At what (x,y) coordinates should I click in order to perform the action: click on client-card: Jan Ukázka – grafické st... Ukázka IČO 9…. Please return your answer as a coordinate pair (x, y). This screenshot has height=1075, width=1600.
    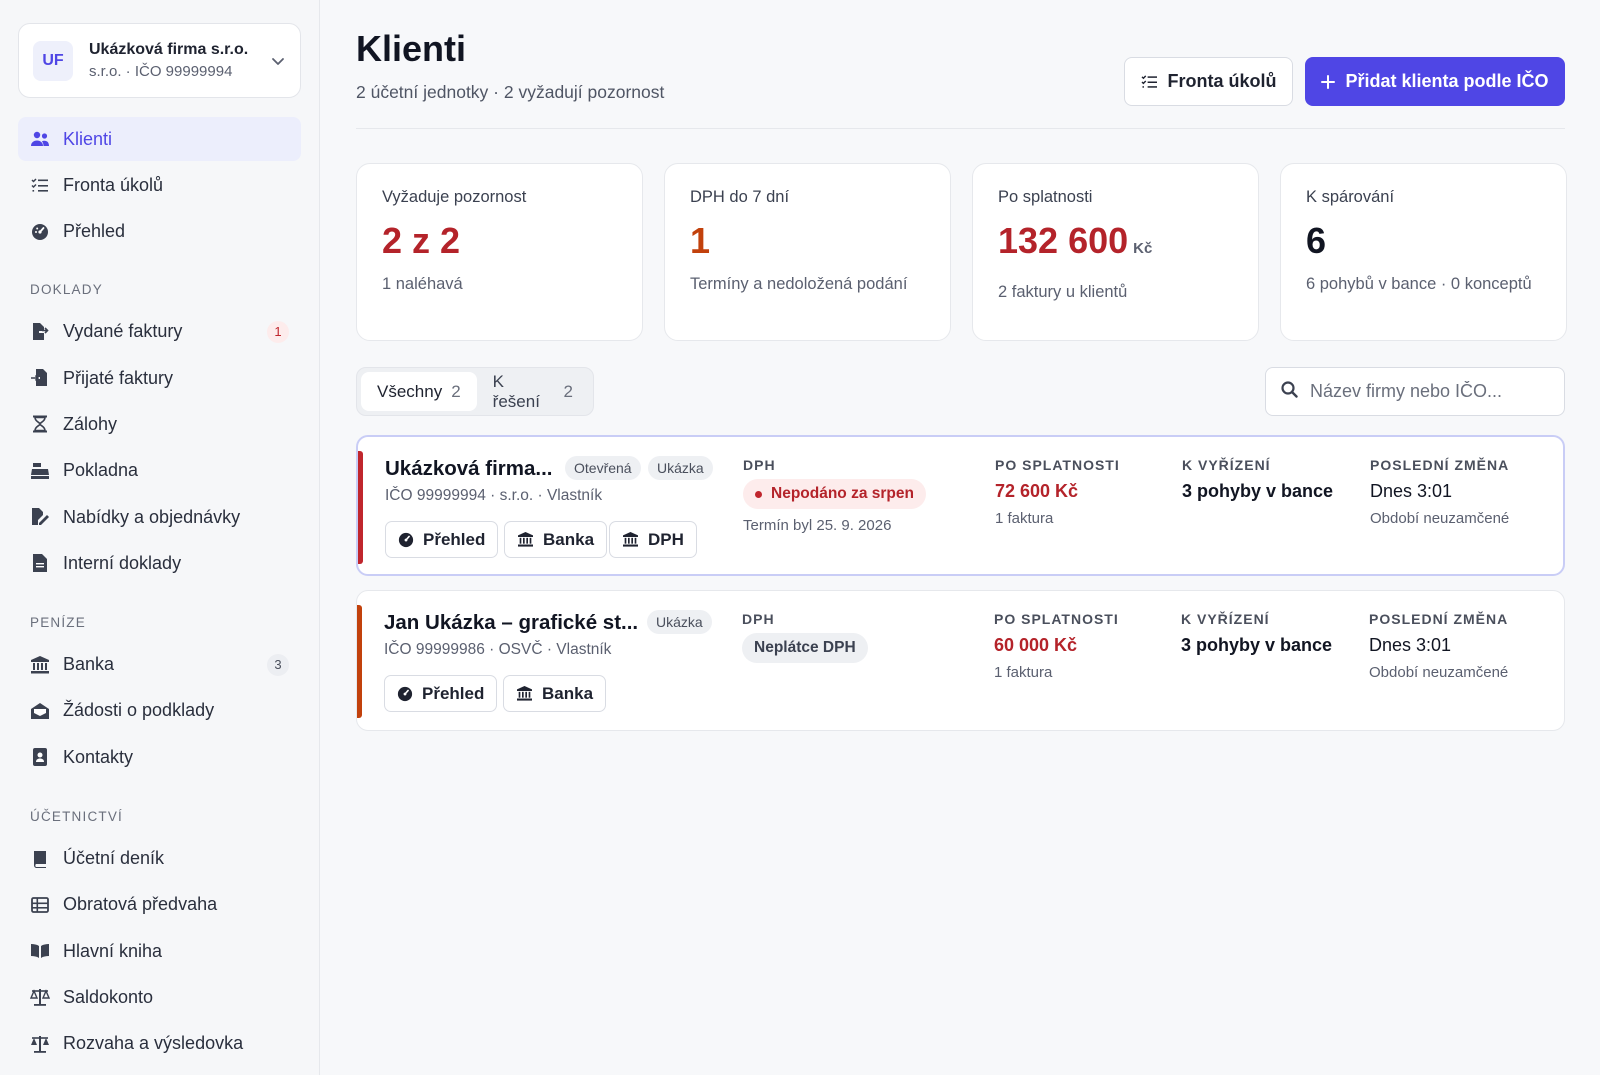
    Looking at the image, I should click on (960, 660).